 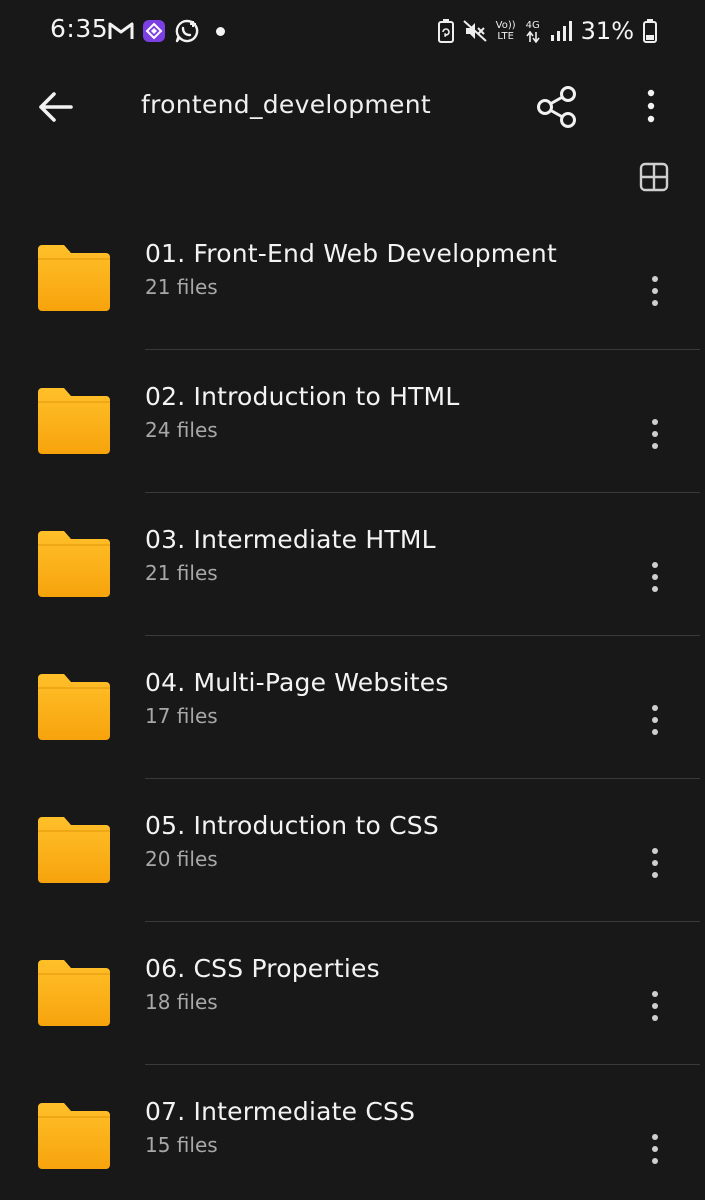 I want to click on share-icon, so click(x=556, y=107).